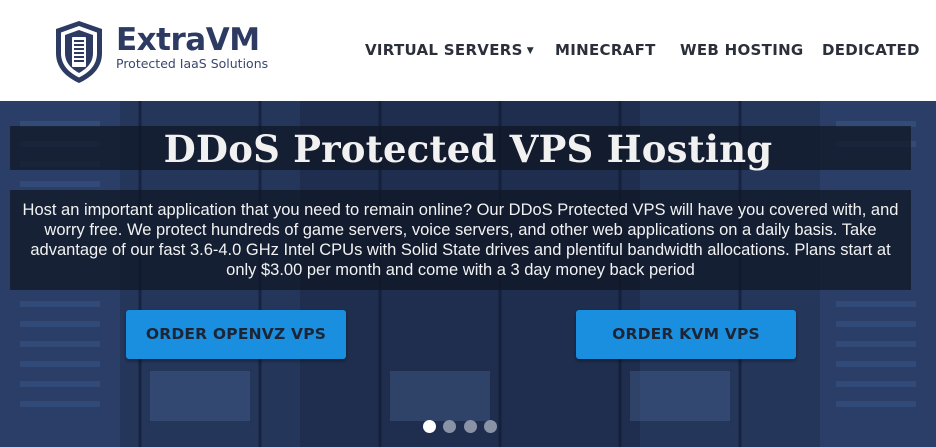 Image resolution: width=936 pixels, height=447 pixels. Describe the element at coordinates (742, 50) in the screenshot. I see `nav-item-web-hosting: WEB HOSTING` at that location.